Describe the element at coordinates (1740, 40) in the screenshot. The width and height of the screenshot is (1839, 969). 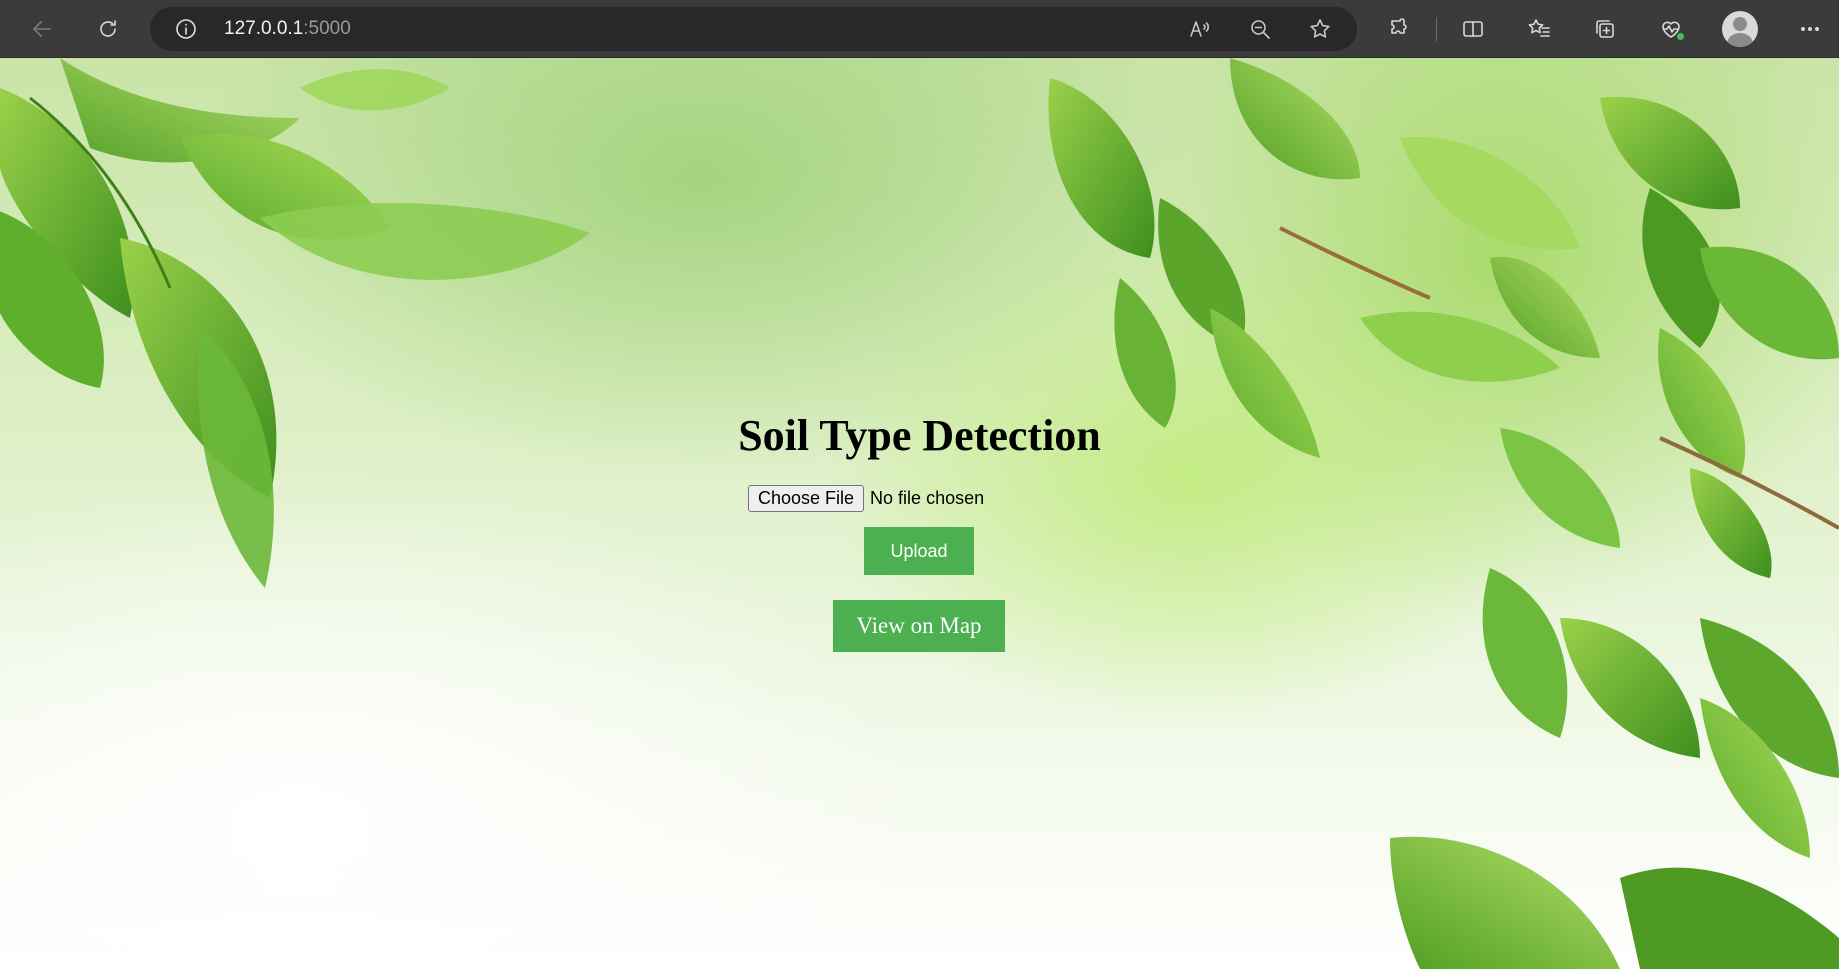
I see `avatar-body` at that location.